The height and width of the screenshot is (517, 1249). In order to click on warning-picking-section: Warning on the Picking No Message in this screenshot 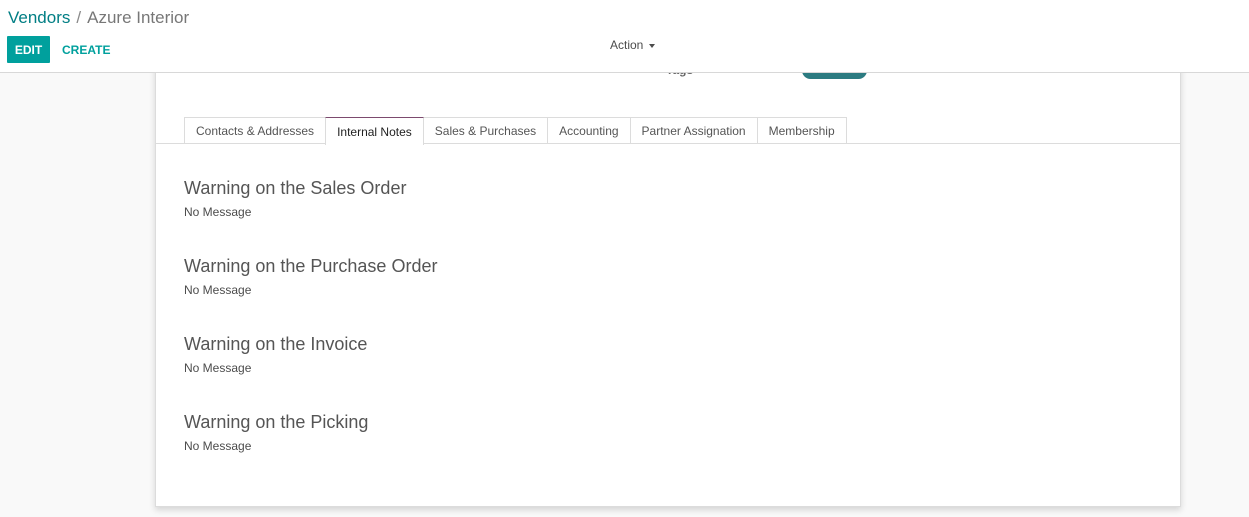, I will do `click(276, 432)`.